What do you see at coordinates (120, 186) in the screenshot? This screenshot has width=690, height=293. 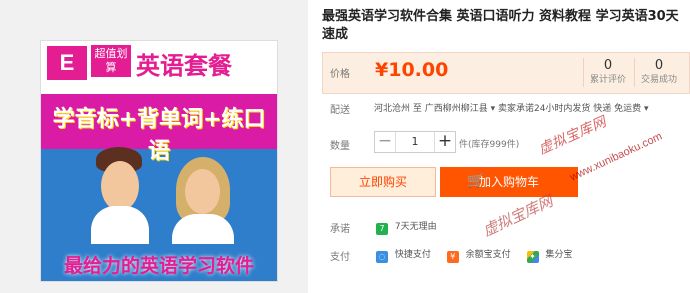 I see `person-face-left` at bounding box center [120, 186].